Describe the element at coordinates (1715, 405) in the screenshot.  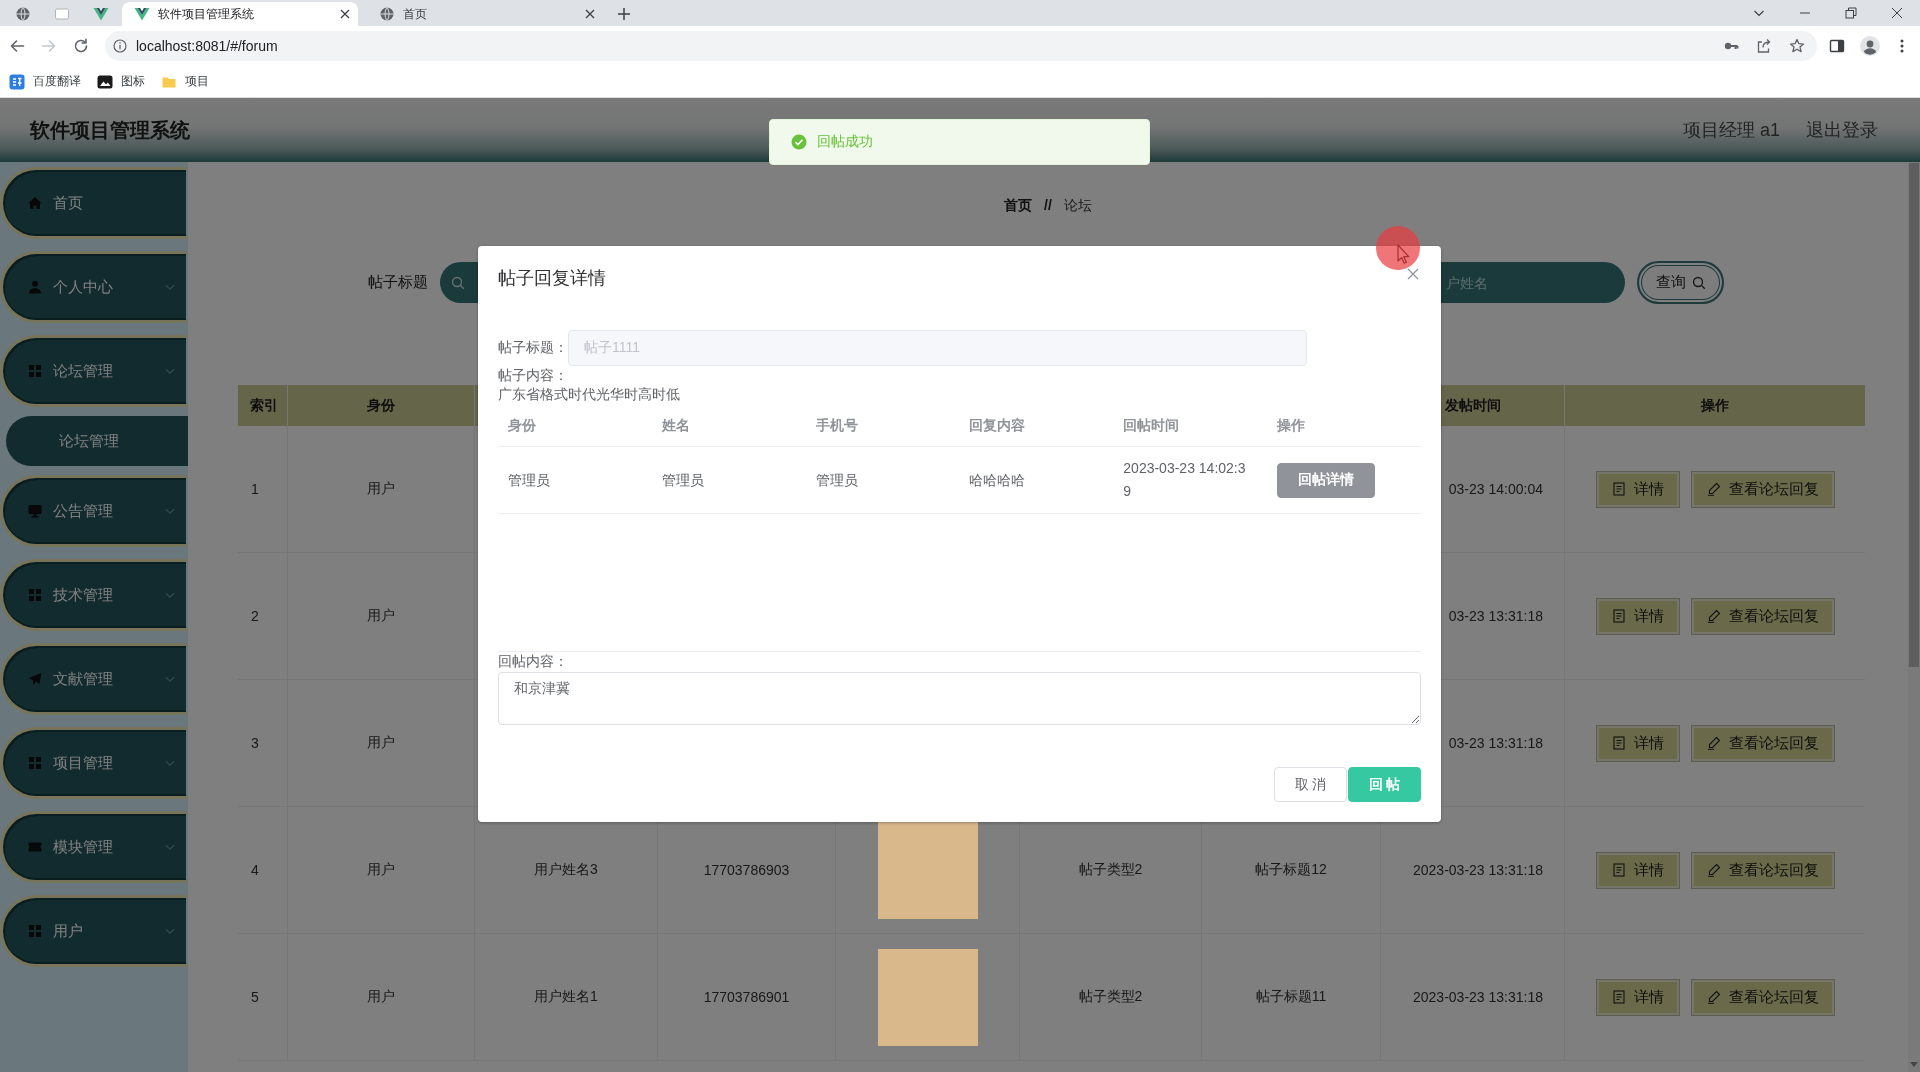
I see `column-header: 操作` at that location.